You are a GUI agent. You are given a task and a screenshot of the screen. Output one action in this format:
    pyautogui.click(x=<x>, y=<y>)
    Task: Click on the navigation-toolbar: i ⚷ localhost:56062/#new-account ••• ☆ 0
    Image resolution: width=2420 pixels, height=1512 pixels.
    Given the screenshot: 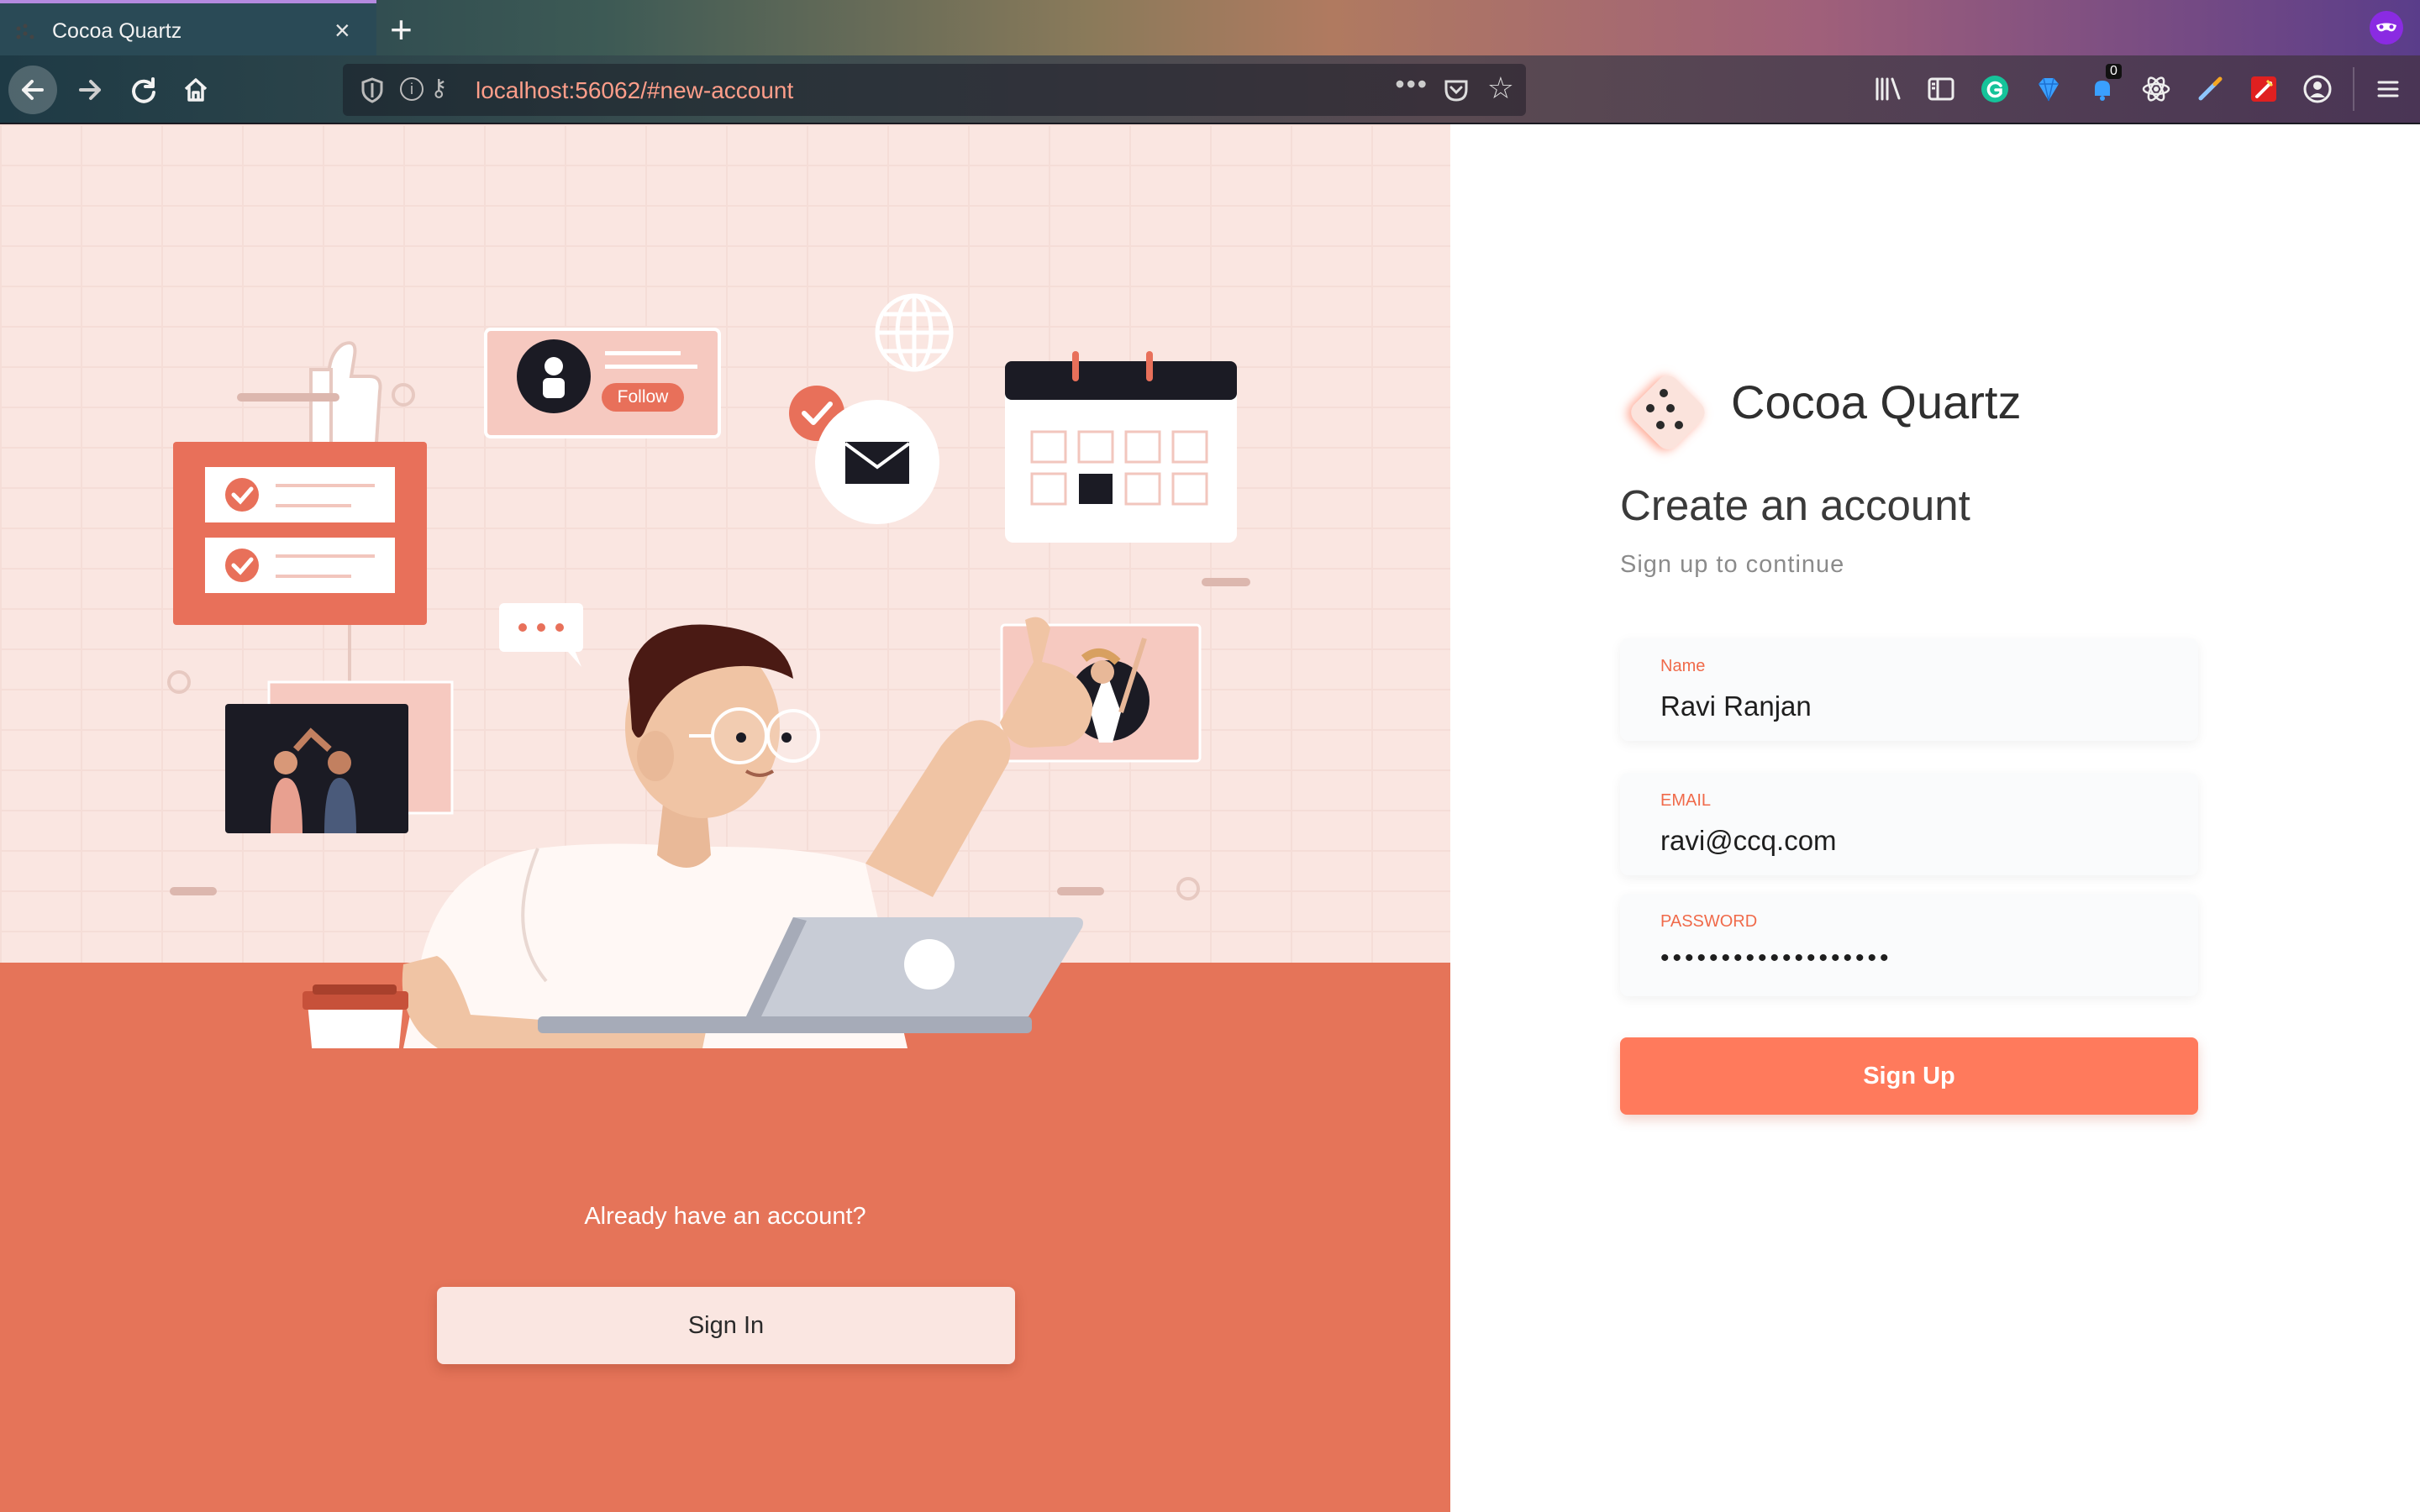 What is the action you would take?
    pyautogui.click(x=1210, y=89)
    